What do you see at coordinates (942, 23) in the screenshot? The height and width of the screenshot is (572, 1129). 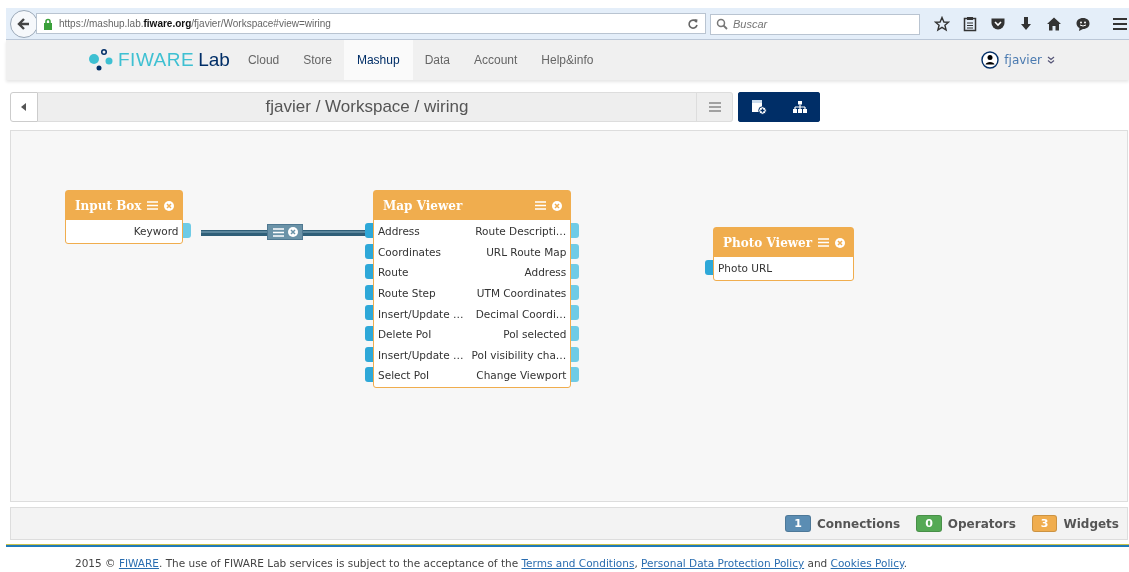 I see `star-icon` at bounding box center [942, 23].